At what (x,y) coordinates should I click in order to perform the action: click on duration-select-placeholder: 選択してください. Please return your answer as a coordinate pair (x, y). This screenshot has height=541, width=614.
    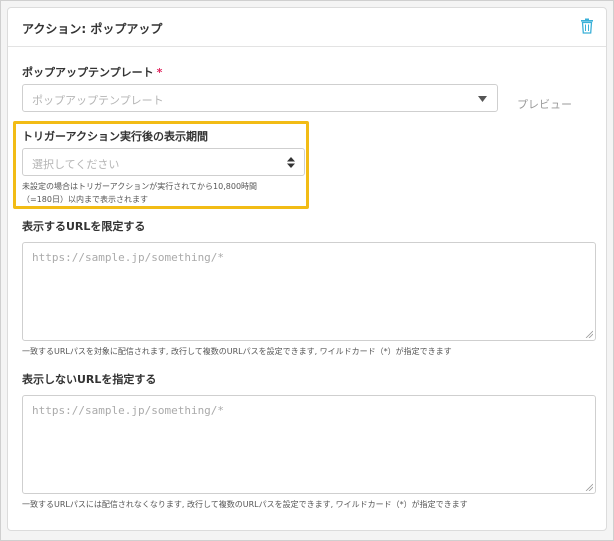
    Looking at the image, I should click on (76, 164).